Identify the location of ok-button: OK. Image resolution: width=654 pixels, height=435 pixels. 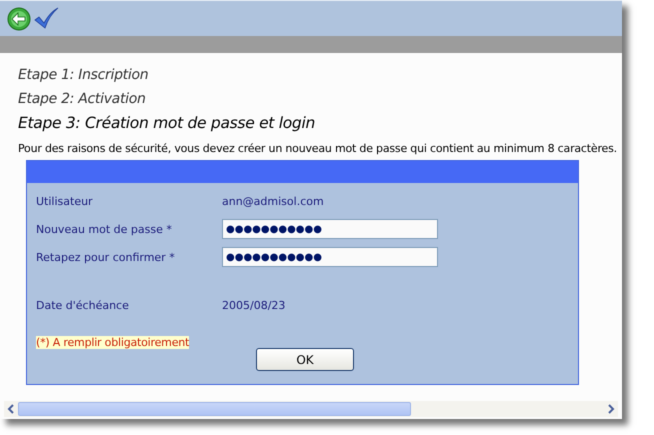
(305, 359).